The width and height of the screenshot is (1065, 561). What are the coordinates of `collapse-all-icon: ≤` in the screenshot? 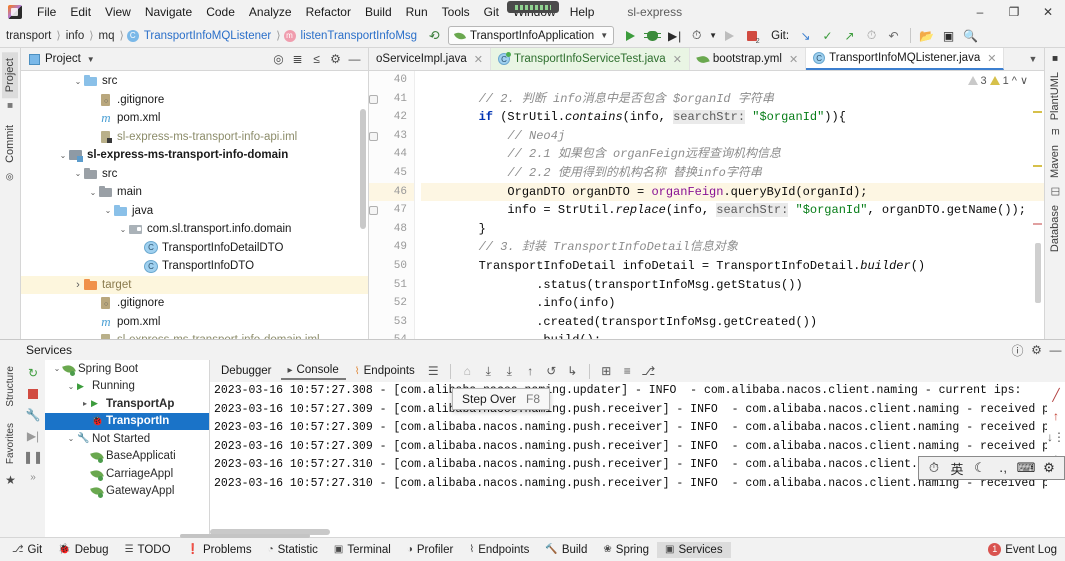 It's located at (316, 59).